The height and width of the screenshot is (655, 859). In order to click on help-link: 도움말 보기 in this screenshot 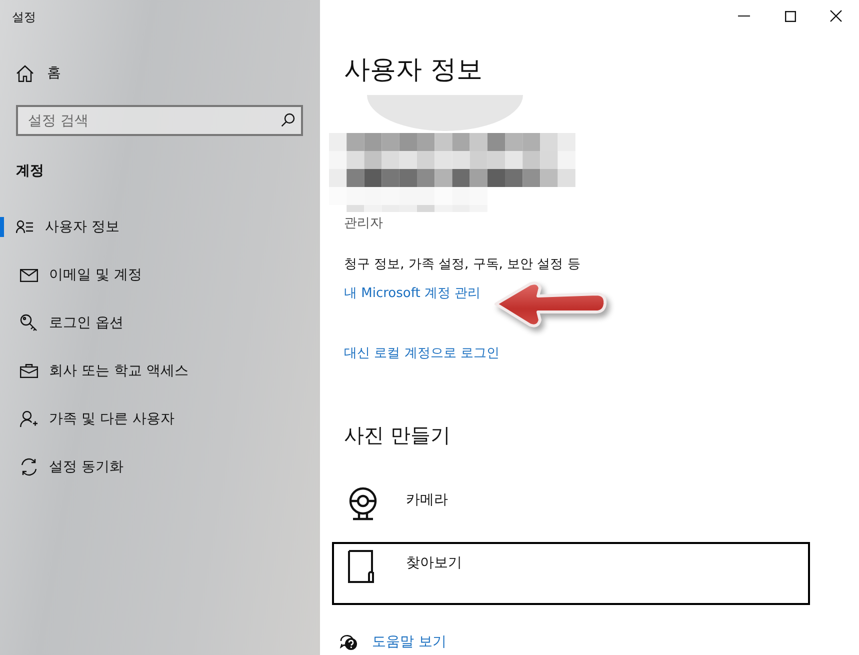, I will do `click(409, 642)`.